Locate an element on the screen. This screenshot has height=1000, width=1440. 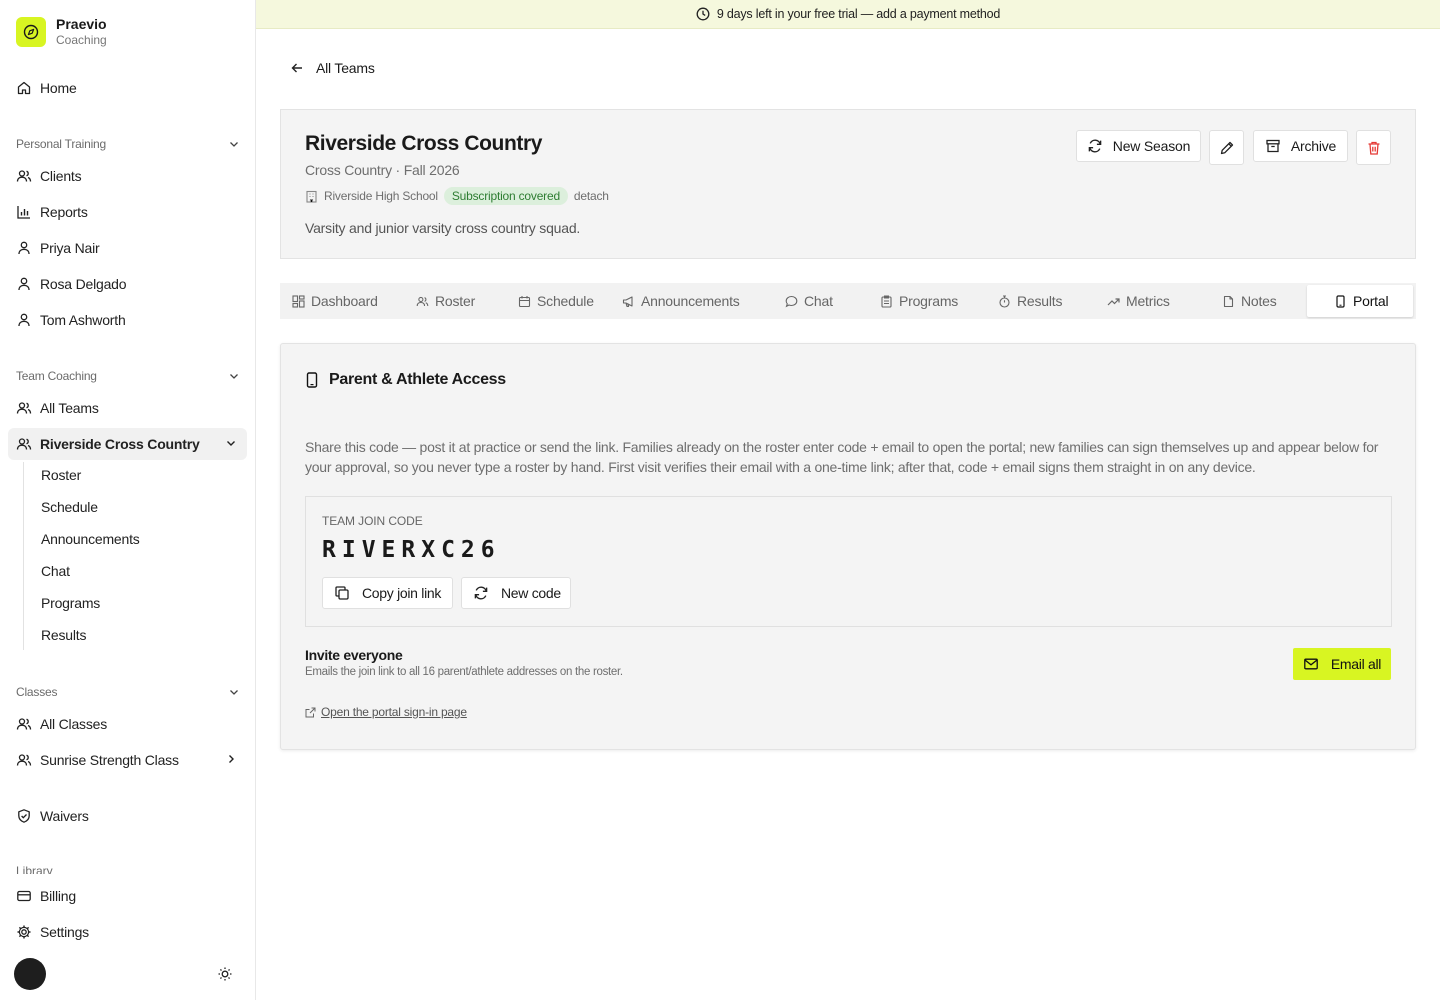
refresh-icon is located at coordinates (481, 593).